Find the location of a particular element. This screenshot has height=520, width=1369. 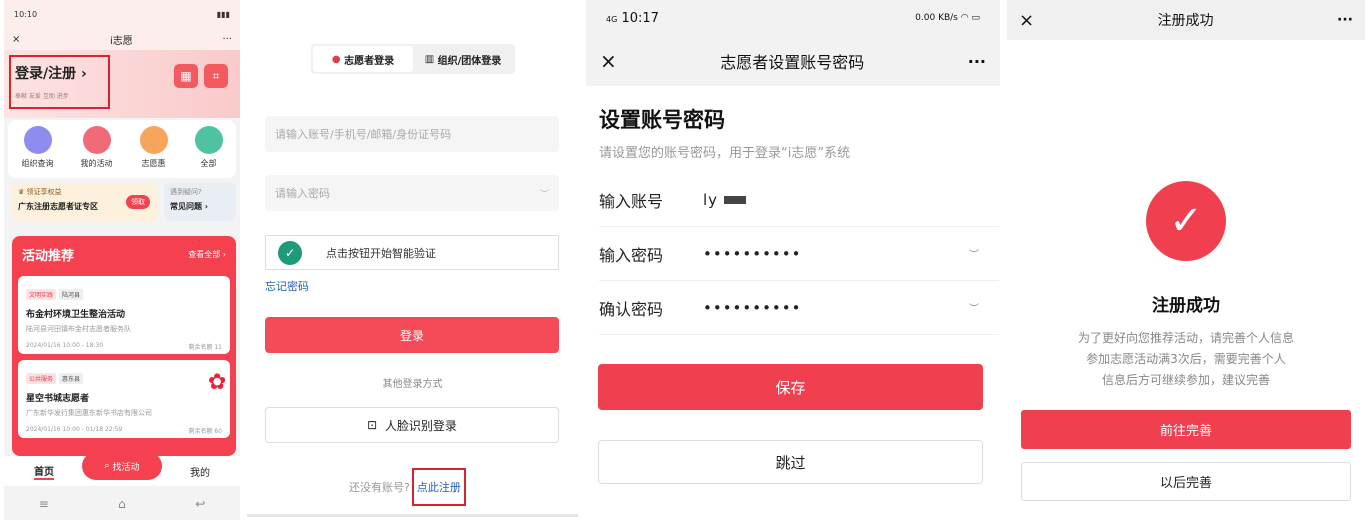

crown-icon: ♛ is located at coordinates (21, 192).